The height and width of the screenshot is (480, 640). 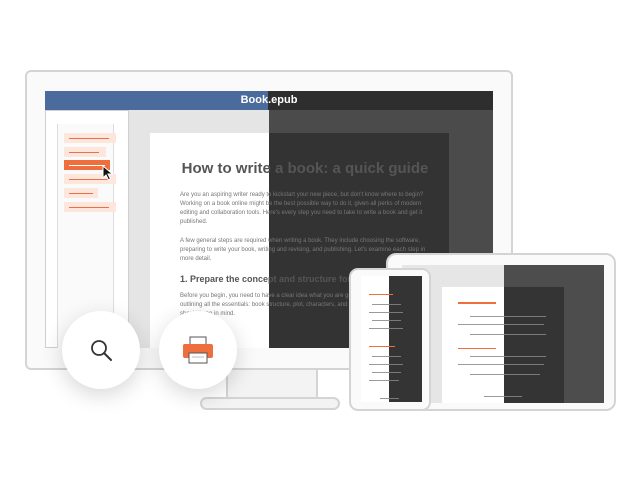 I want to click on window-title: Book.epub, so click(x=269, y=100).